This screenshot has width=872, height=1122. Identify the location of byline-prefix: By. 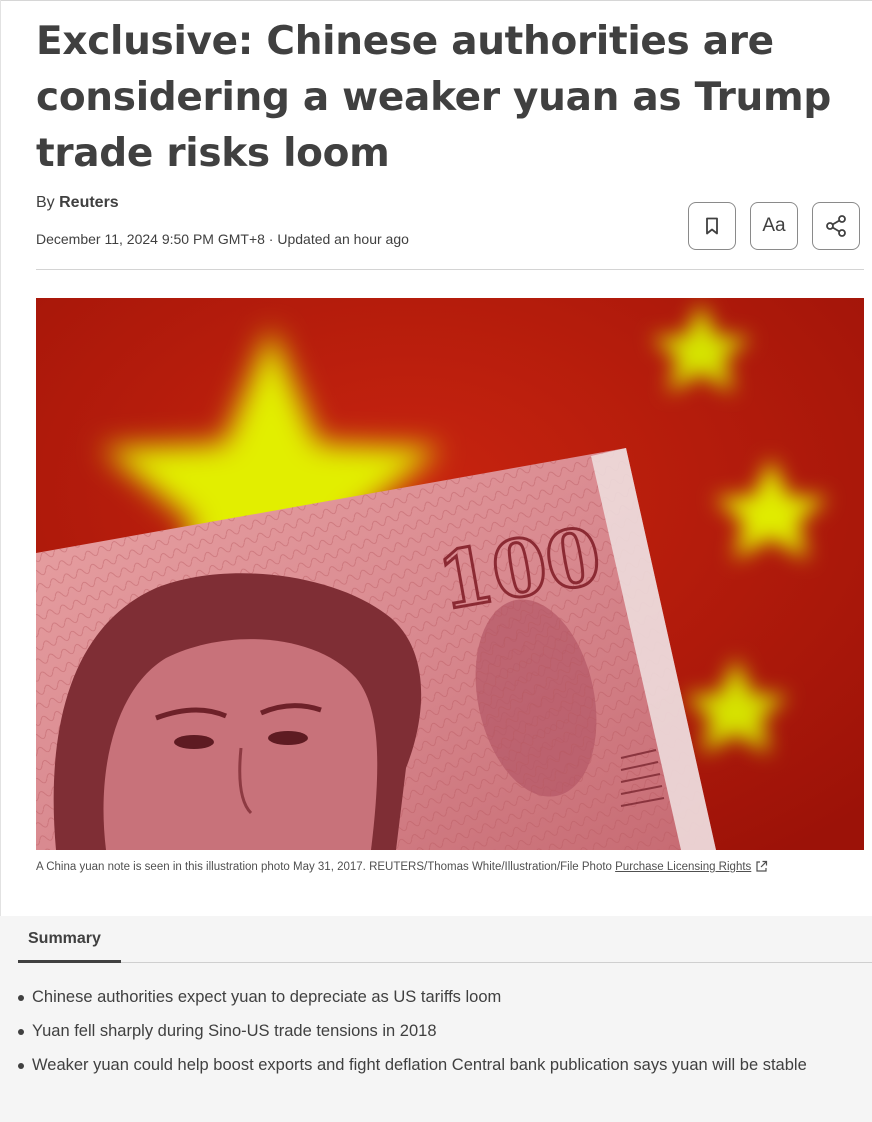
(45, 202).